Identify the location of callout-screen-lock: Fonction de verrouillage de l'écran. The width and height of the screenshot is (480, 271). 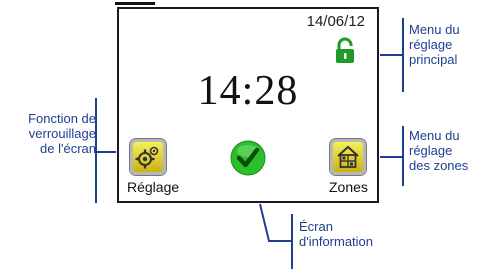
(62, 133).